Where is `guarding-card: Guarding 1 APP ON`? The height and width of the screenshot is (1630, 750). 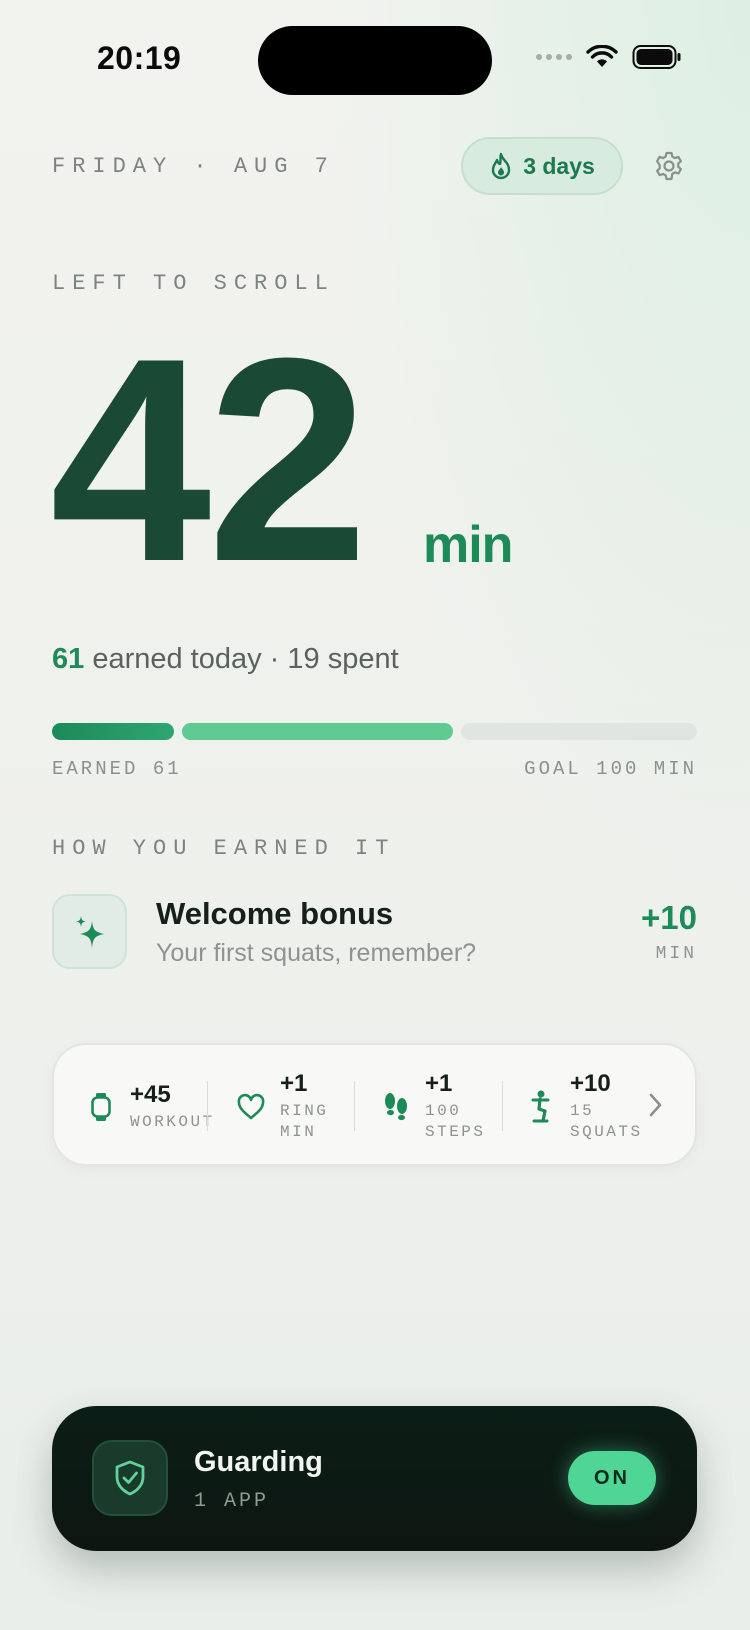 guarding-card: Guarding 1 APP ON is located at coordinates (374, 1478).